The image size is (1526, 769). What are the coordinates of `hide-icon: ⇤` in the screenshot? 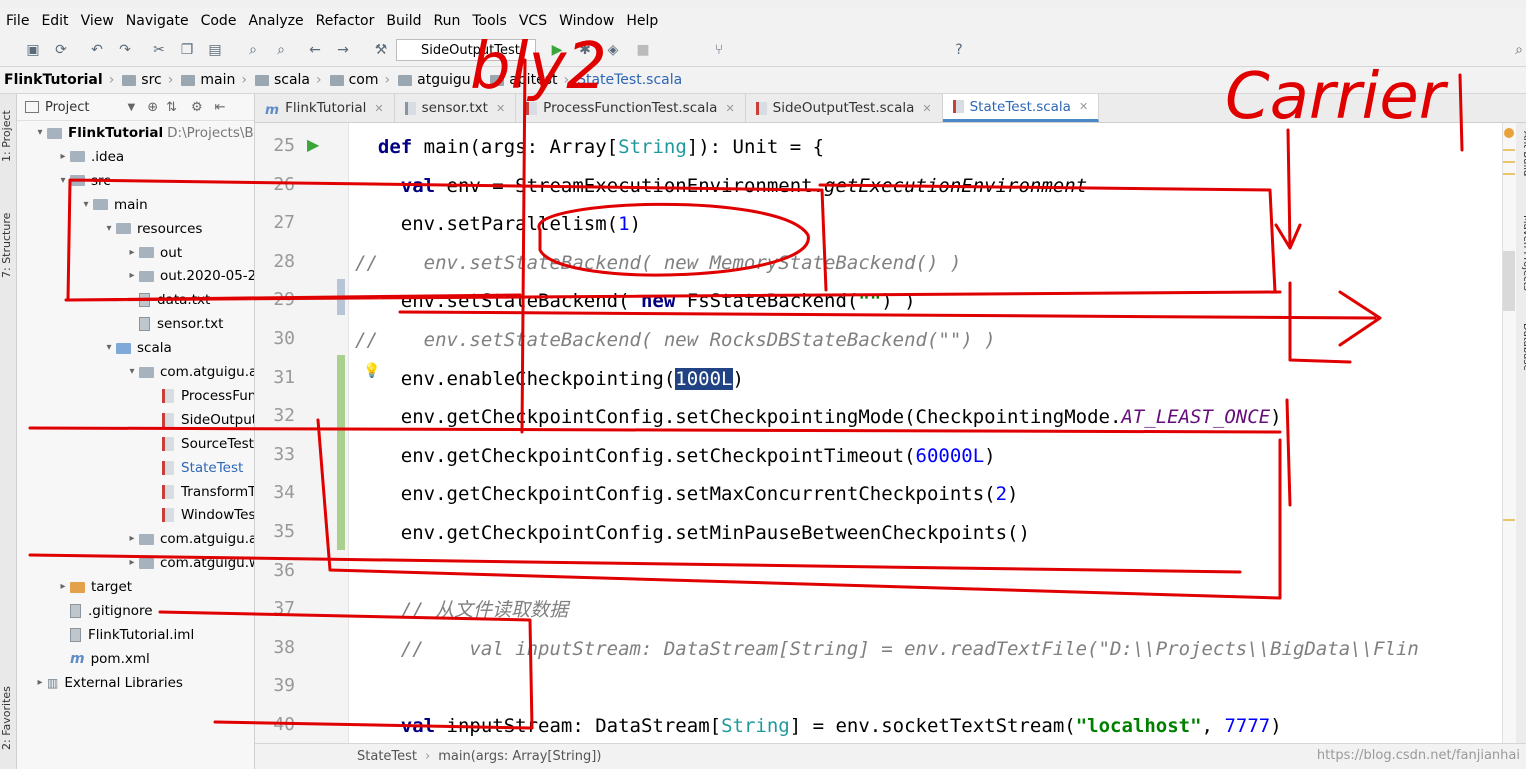 It's located at (220, 107).